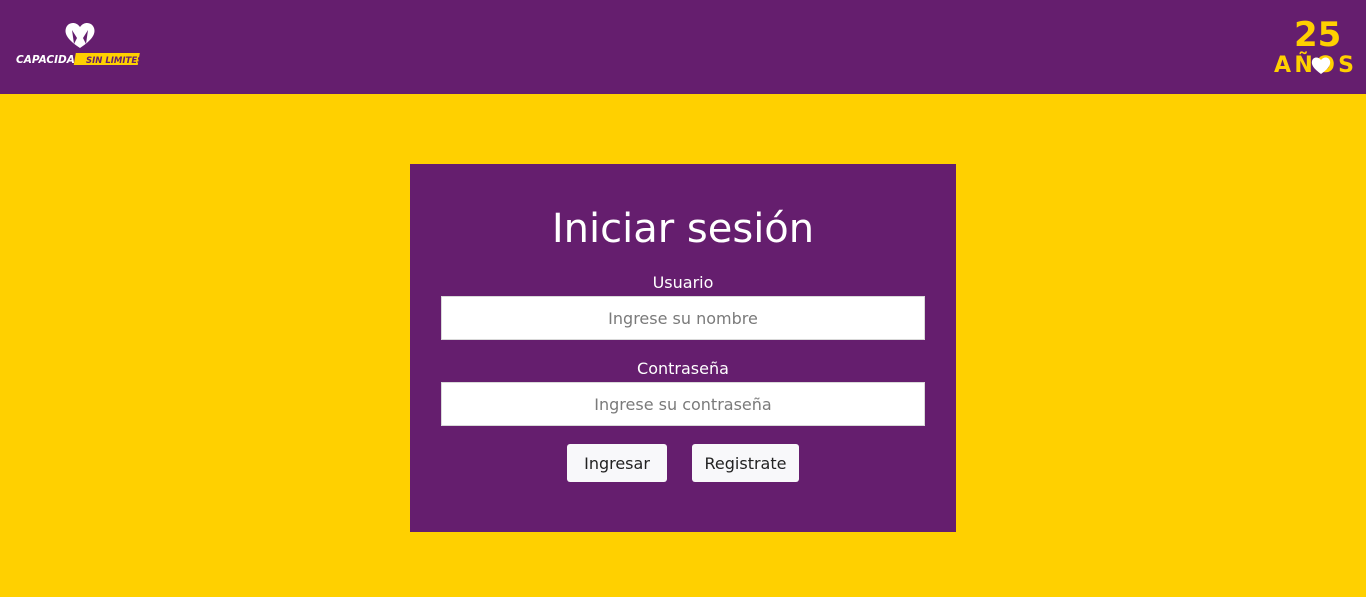 This screenshot has width=1366, height=597. I want to click on username-input, so click(683, 318).